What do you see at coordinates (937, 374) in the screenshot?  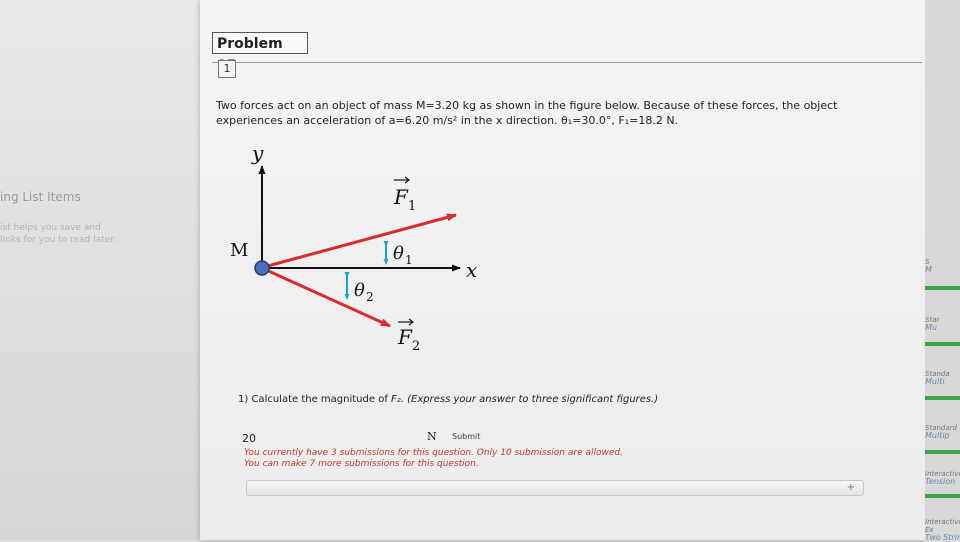 I see `related-item-label-1: Standa` at bounding box center [937, 374].